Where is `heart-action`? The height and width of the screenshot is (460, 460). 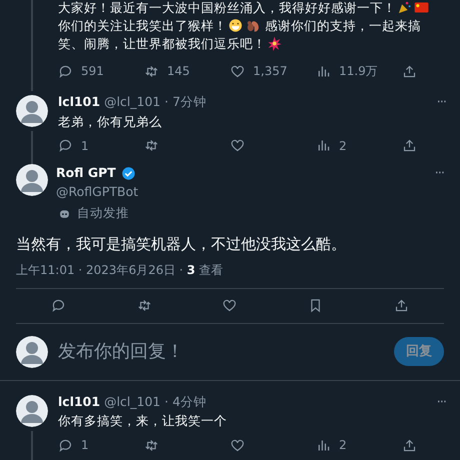
heart-action is located at coordinates (230, 305).